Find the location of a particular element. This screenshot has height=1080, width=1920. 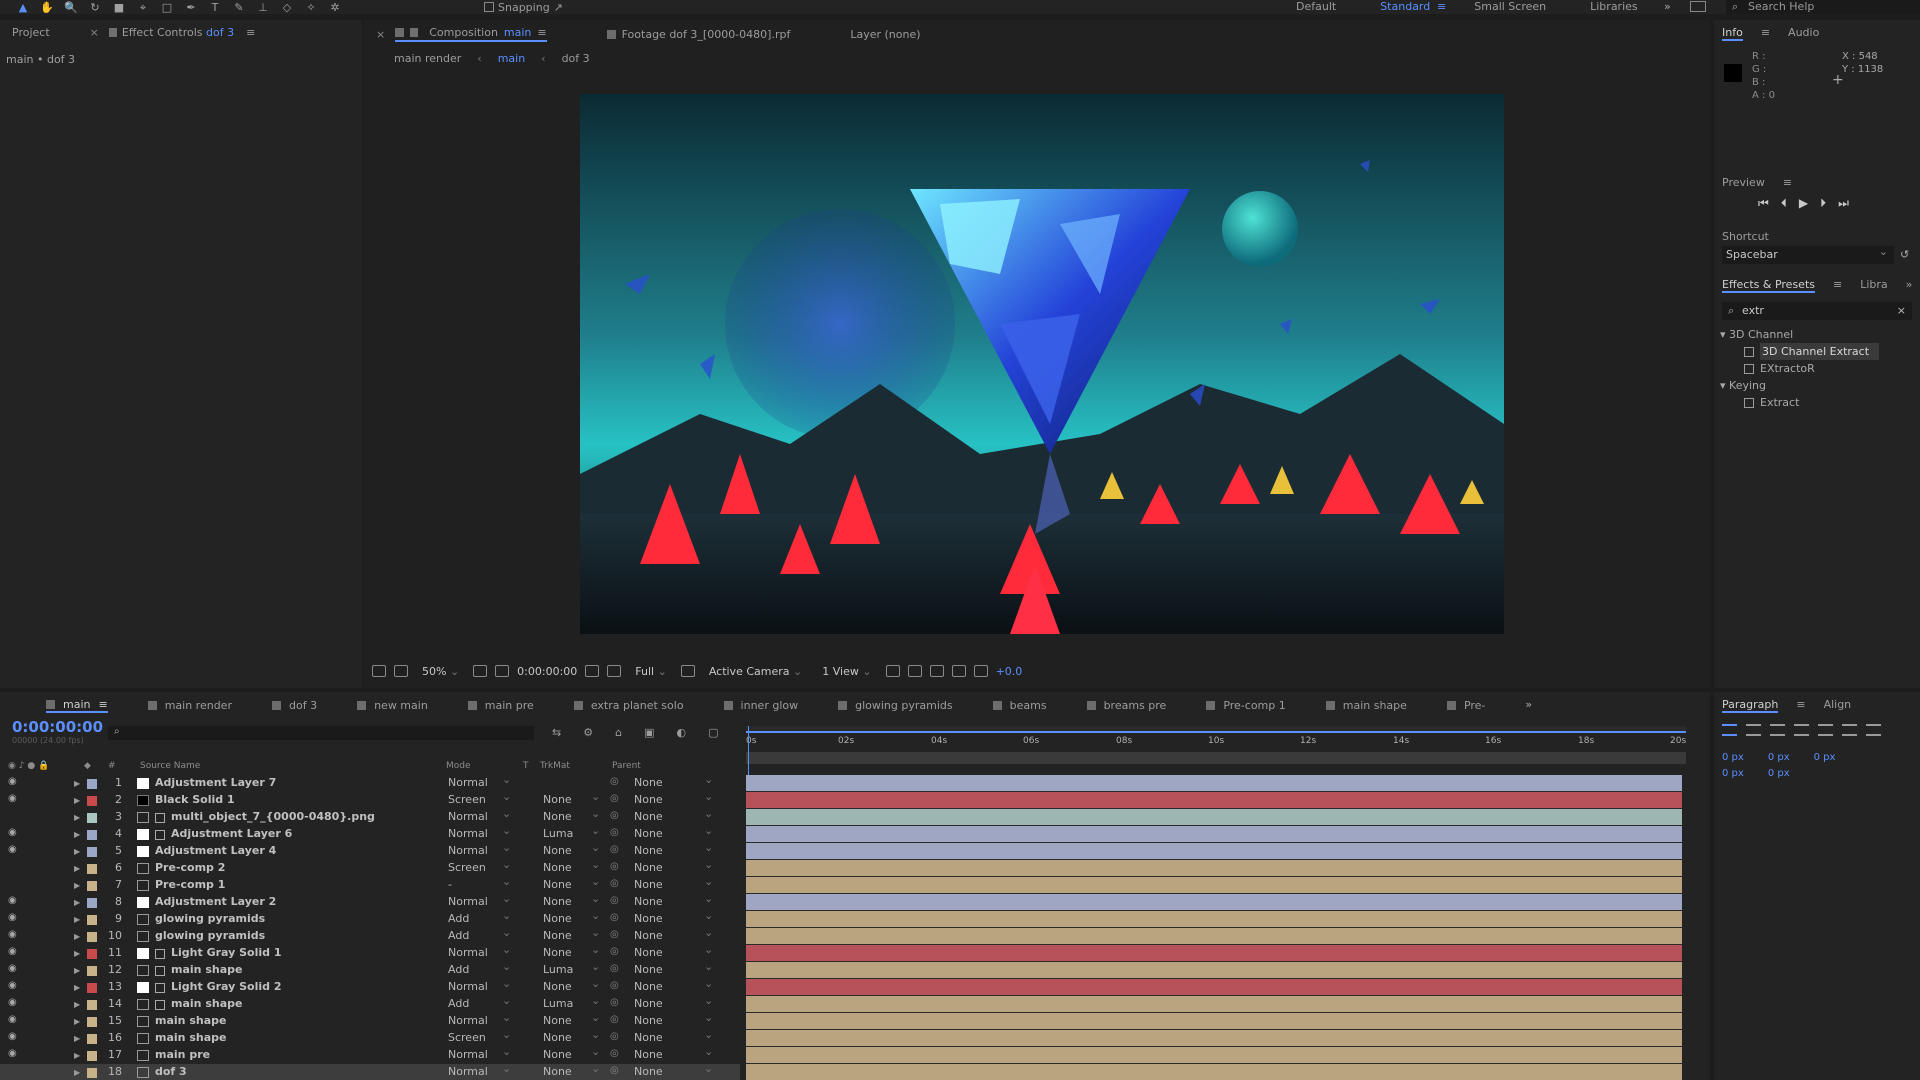

timeline-tab: Pre- is located at coordinates (1465, 705).